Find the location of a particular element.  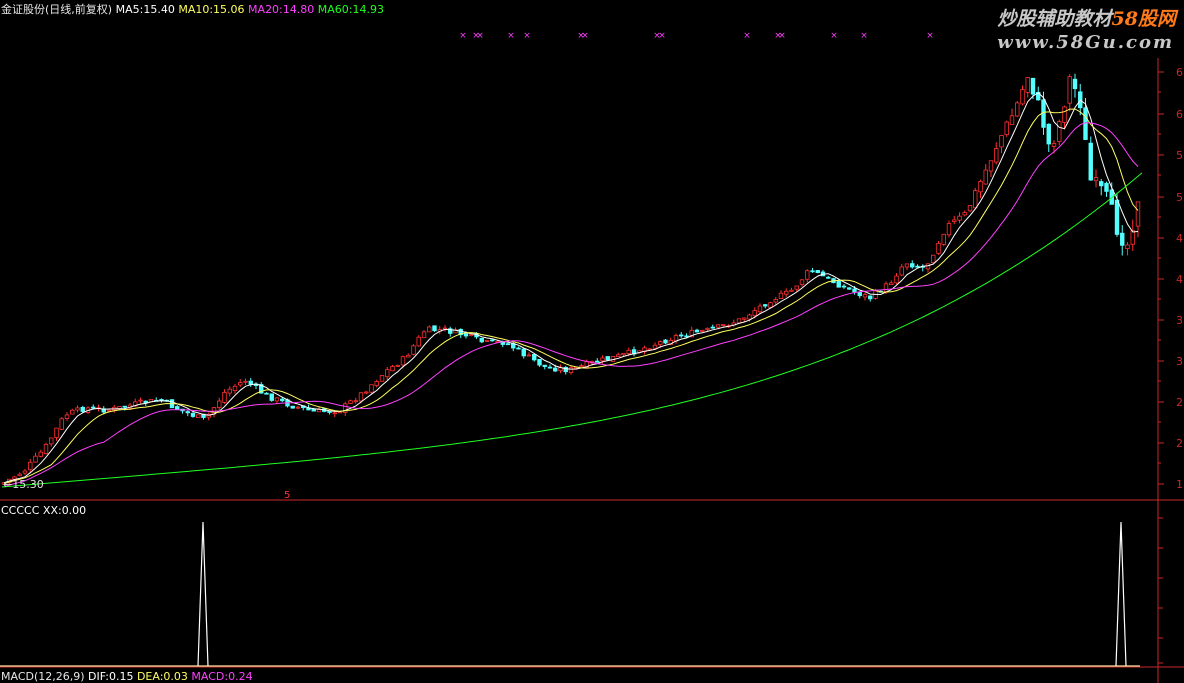

y-tick-label: 4 is located at coordinates (1179, 238).